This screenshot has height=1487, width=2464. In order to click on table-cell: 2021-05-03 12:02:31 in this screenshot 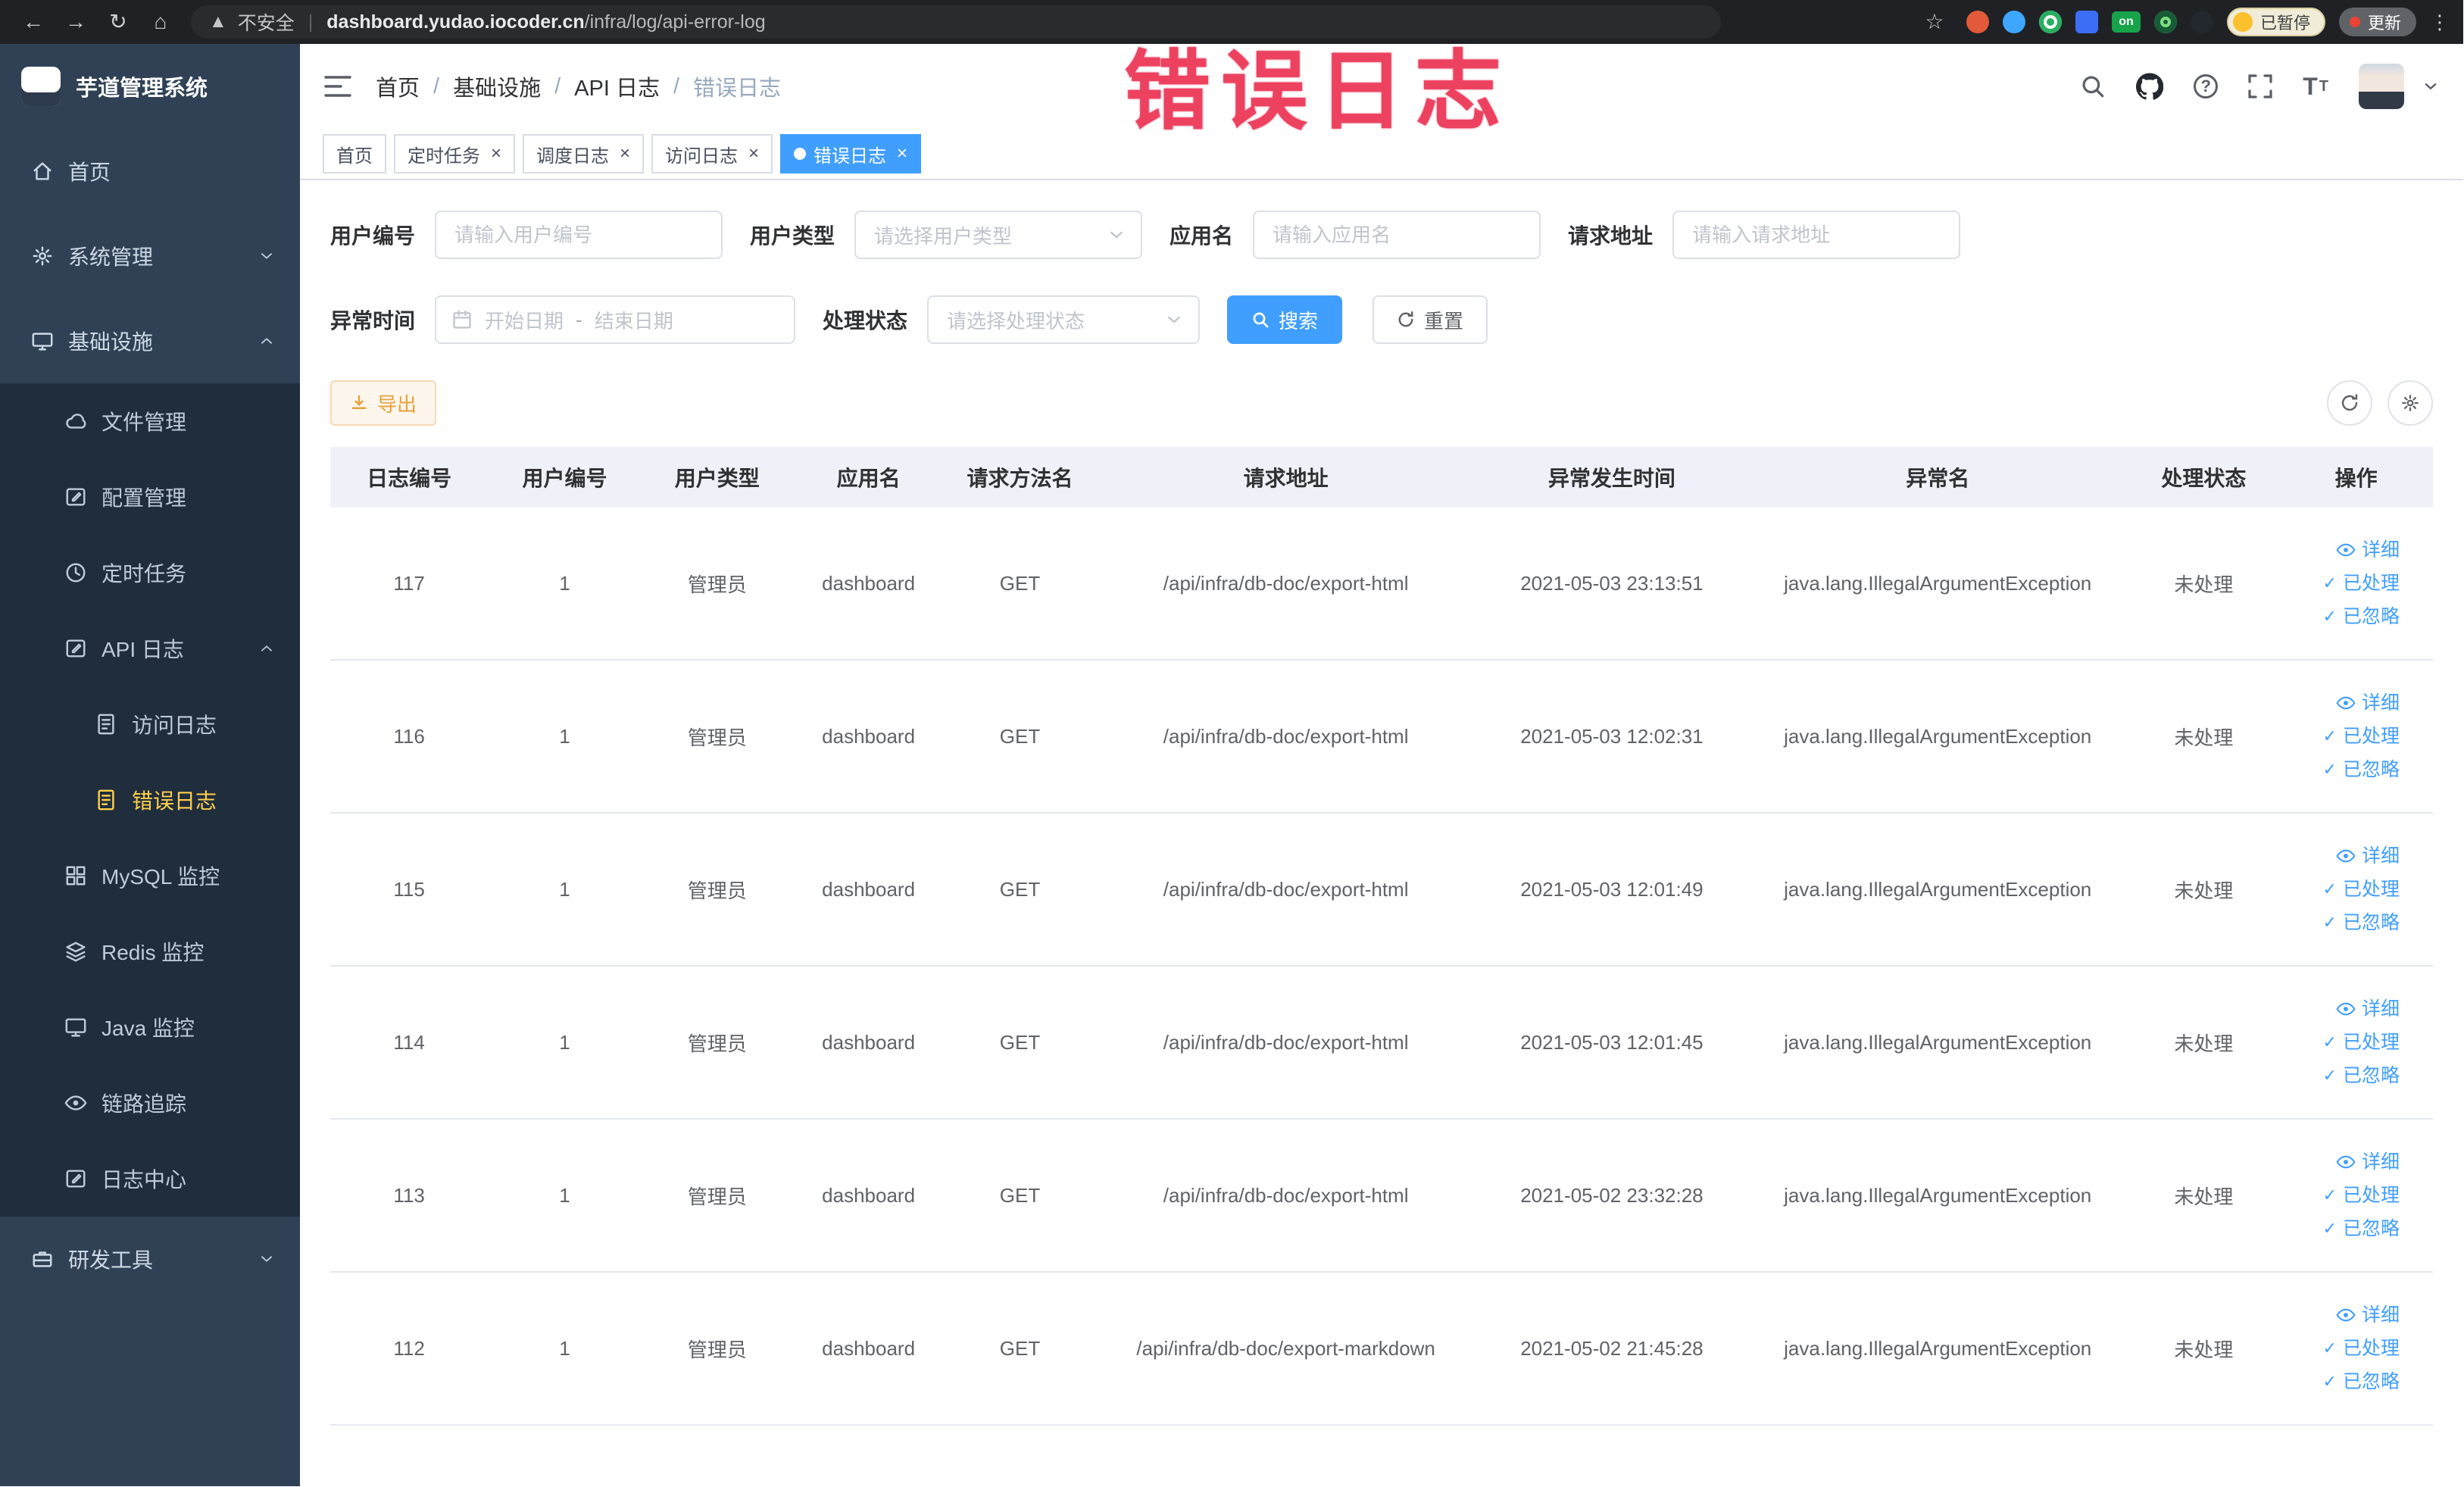, I will do `click(1611, 737)`.